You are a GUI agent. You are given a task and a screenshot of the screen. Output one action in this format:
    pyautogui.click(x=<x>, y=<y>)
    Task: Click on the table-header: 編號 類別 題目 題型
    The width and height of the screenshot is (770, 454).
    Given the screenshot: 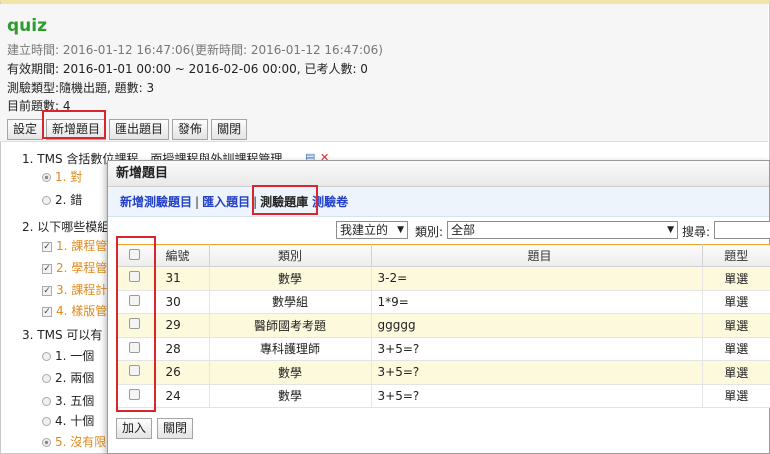 What is the action you would take?
    pyautogui.click(x=443, y=255)
    